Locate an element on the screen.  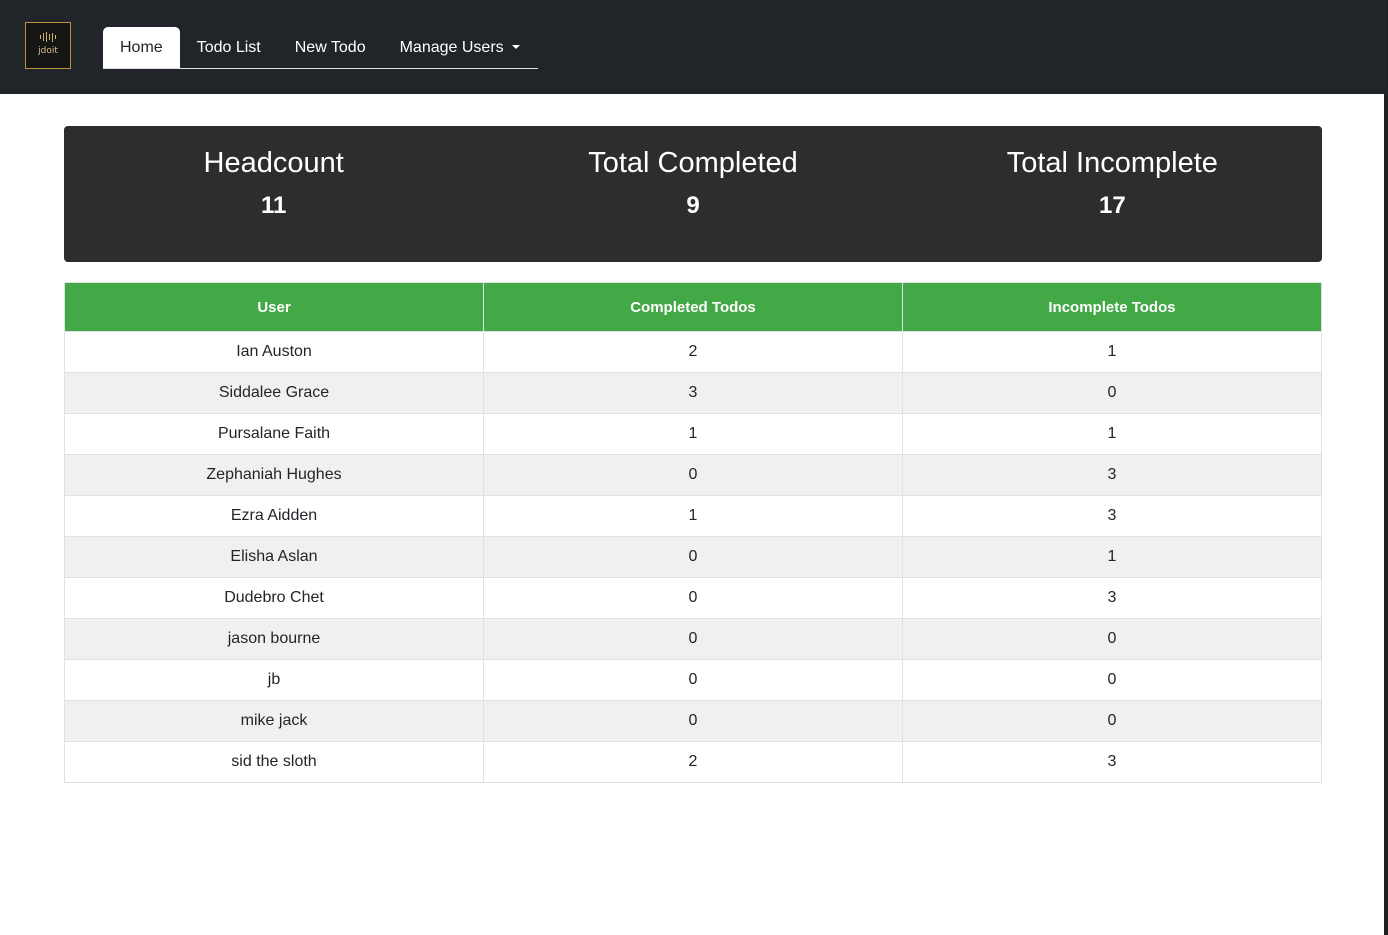
tab-todo-list: Todo List is located at coordinates (229, 47).